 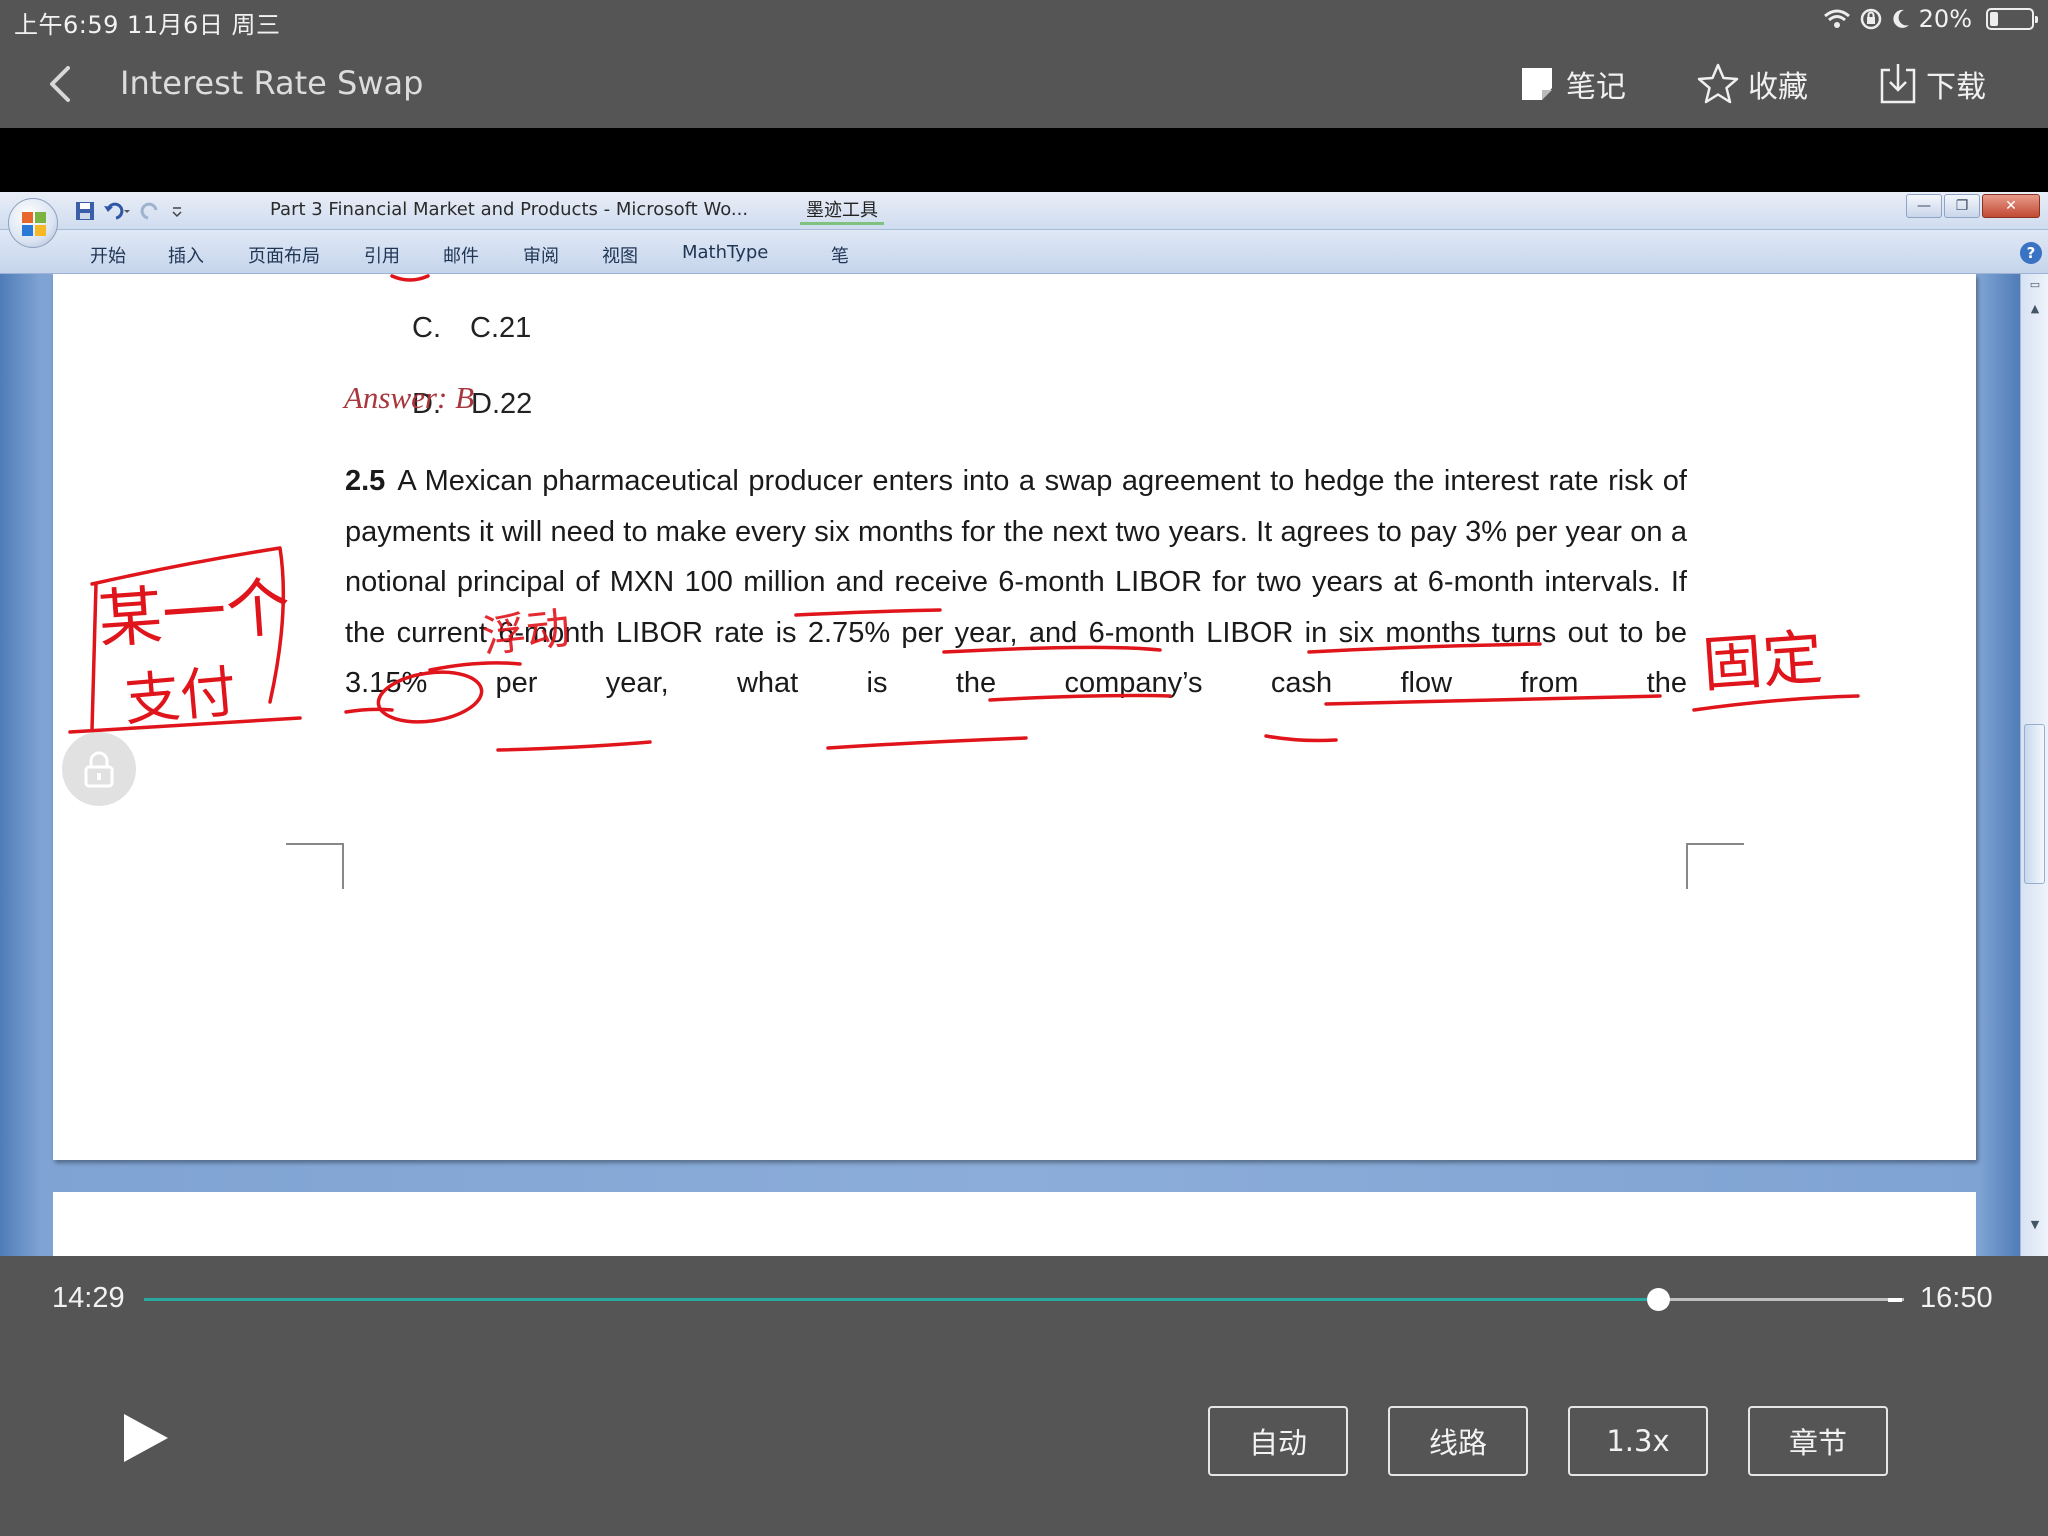 I want to click on help-icon: ?, so click(x=2031, y=253).